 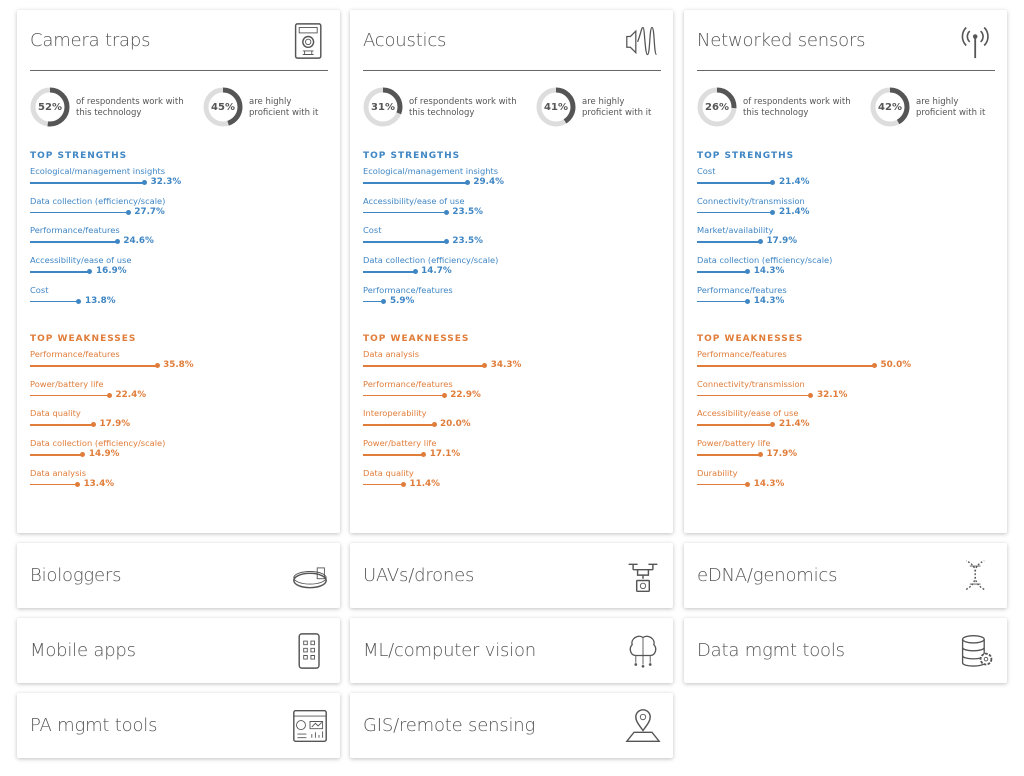 What do you see at coordinates (488, 182) in the screenshot?
I see `item-value: 29.4%` at bounding box center [488, 182].